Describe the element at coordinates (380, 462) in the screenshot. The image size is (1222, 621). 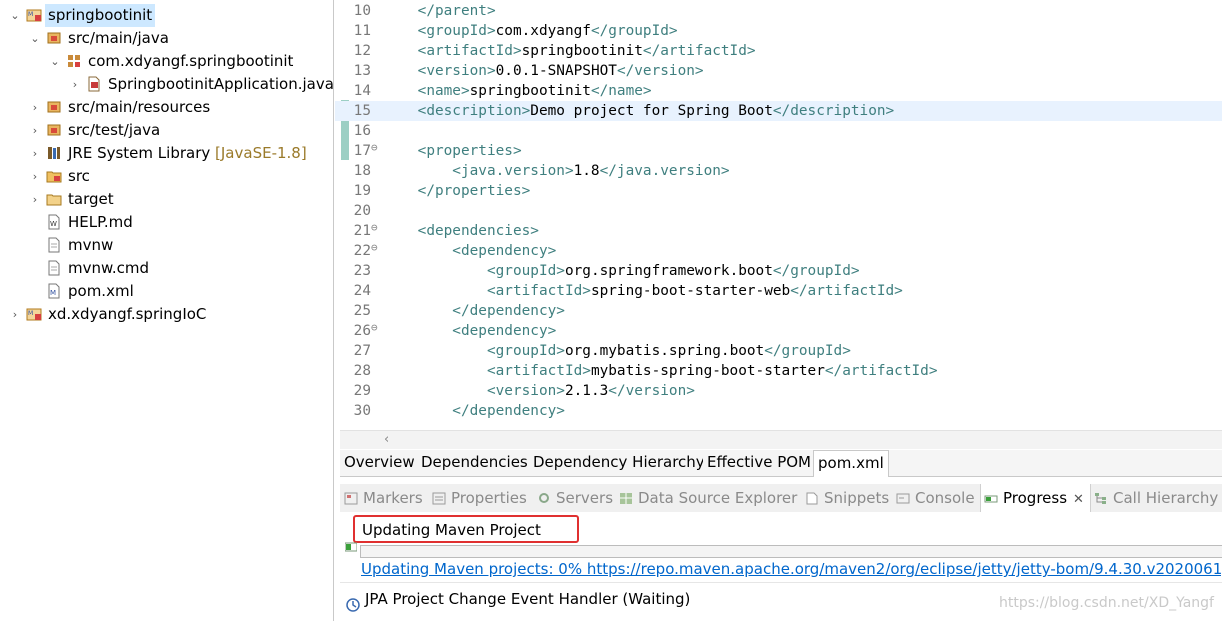
I see `tab-overview: Overview` at that location.